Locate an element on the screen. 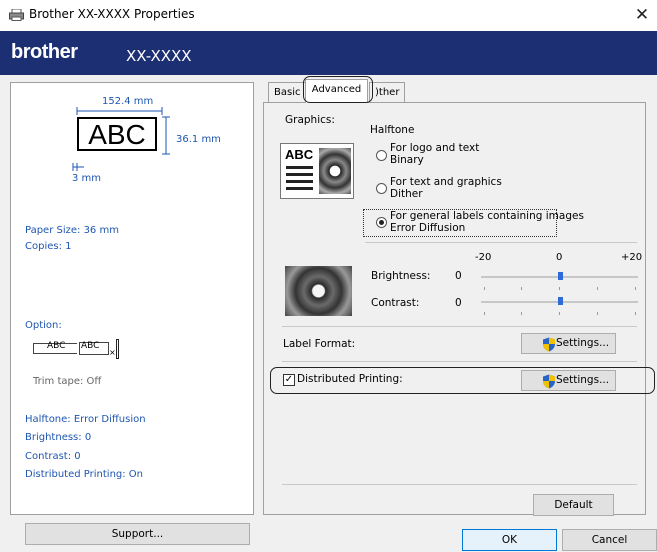 The image size is (657, 552). brand-bar is located at coordinates (328, 53).